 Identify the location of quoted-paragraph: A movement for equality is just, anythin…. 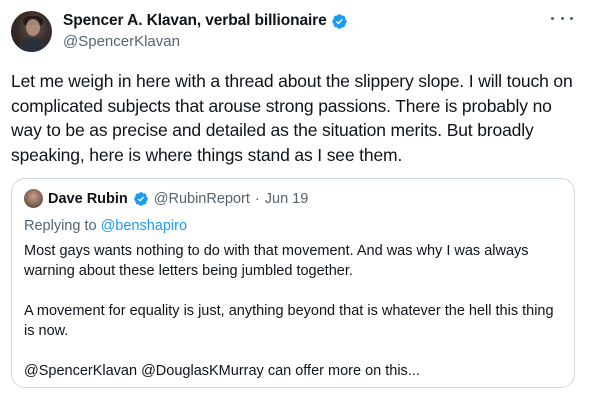
(289, 321).